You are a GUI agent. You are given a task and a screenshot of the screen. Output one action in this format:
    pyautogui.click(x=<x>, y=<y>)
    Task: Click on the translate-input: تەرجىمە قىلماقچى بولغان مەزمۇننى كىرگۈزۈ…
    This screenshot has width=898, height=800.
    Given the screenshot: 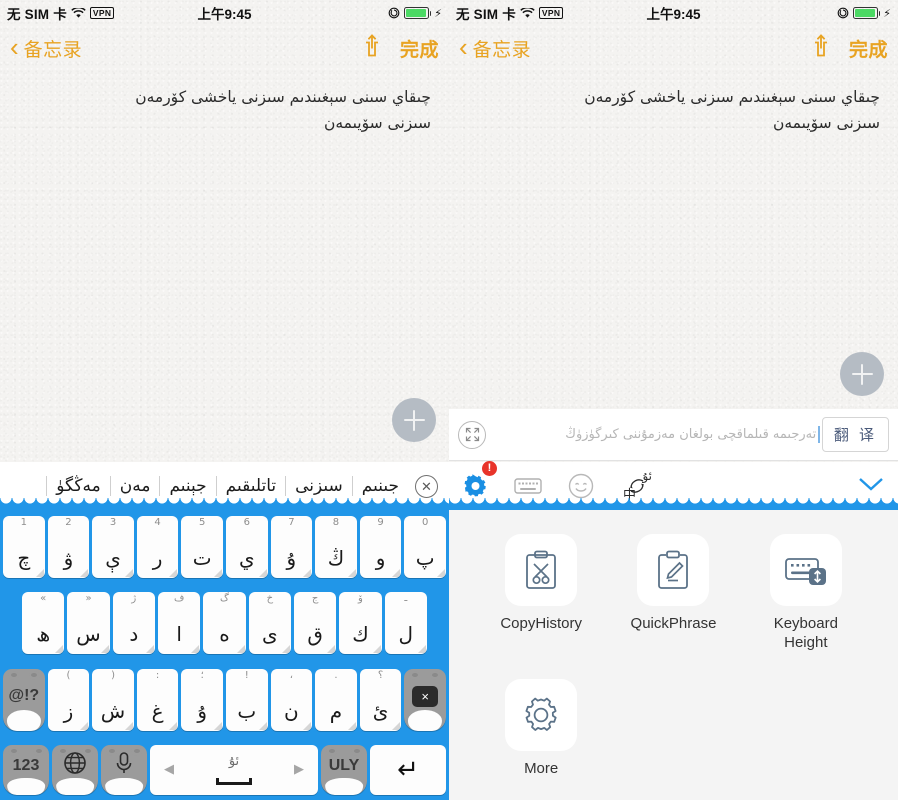 What is the action you would take?
    pyautogui.click(x=653, y=435)
    